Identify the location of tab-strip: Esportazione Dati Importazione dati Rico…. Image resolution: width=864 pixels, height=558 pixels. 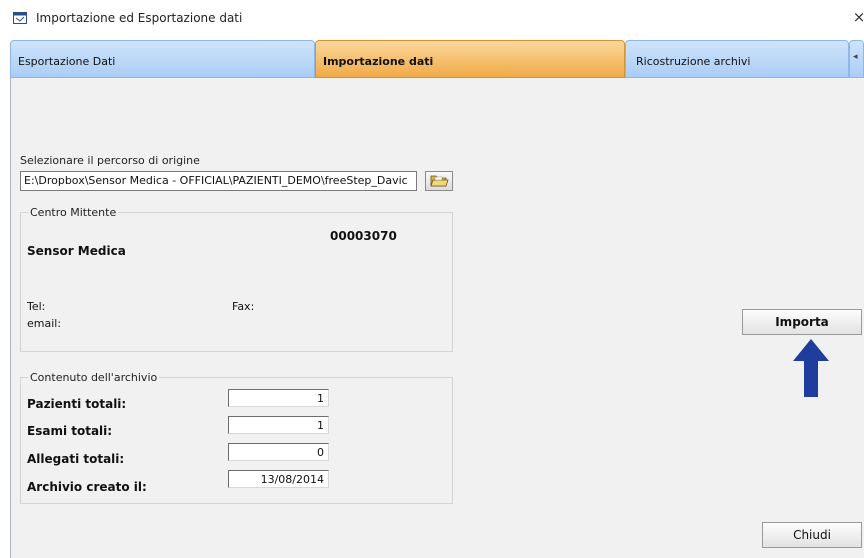
(437, 59).